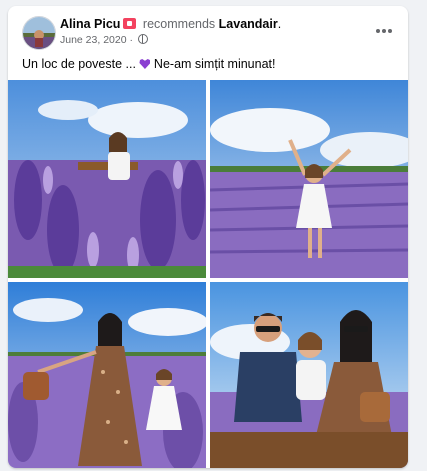 This screenshot has height=471, width=427. I want to click on post-header: Alina Picu recommends Lavandair., so click(170, 24).